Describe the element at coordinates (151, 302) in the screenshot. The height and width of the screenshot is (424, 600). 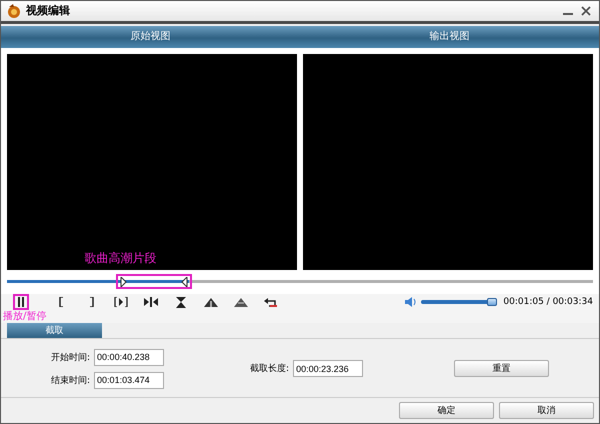
I see `converging-arrows-icon` at that location.